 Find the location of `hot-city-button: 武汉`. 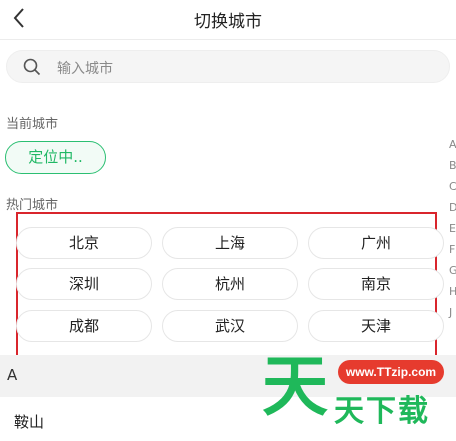

hot-city-button: 武汉 is located at coordinates (230, 326).